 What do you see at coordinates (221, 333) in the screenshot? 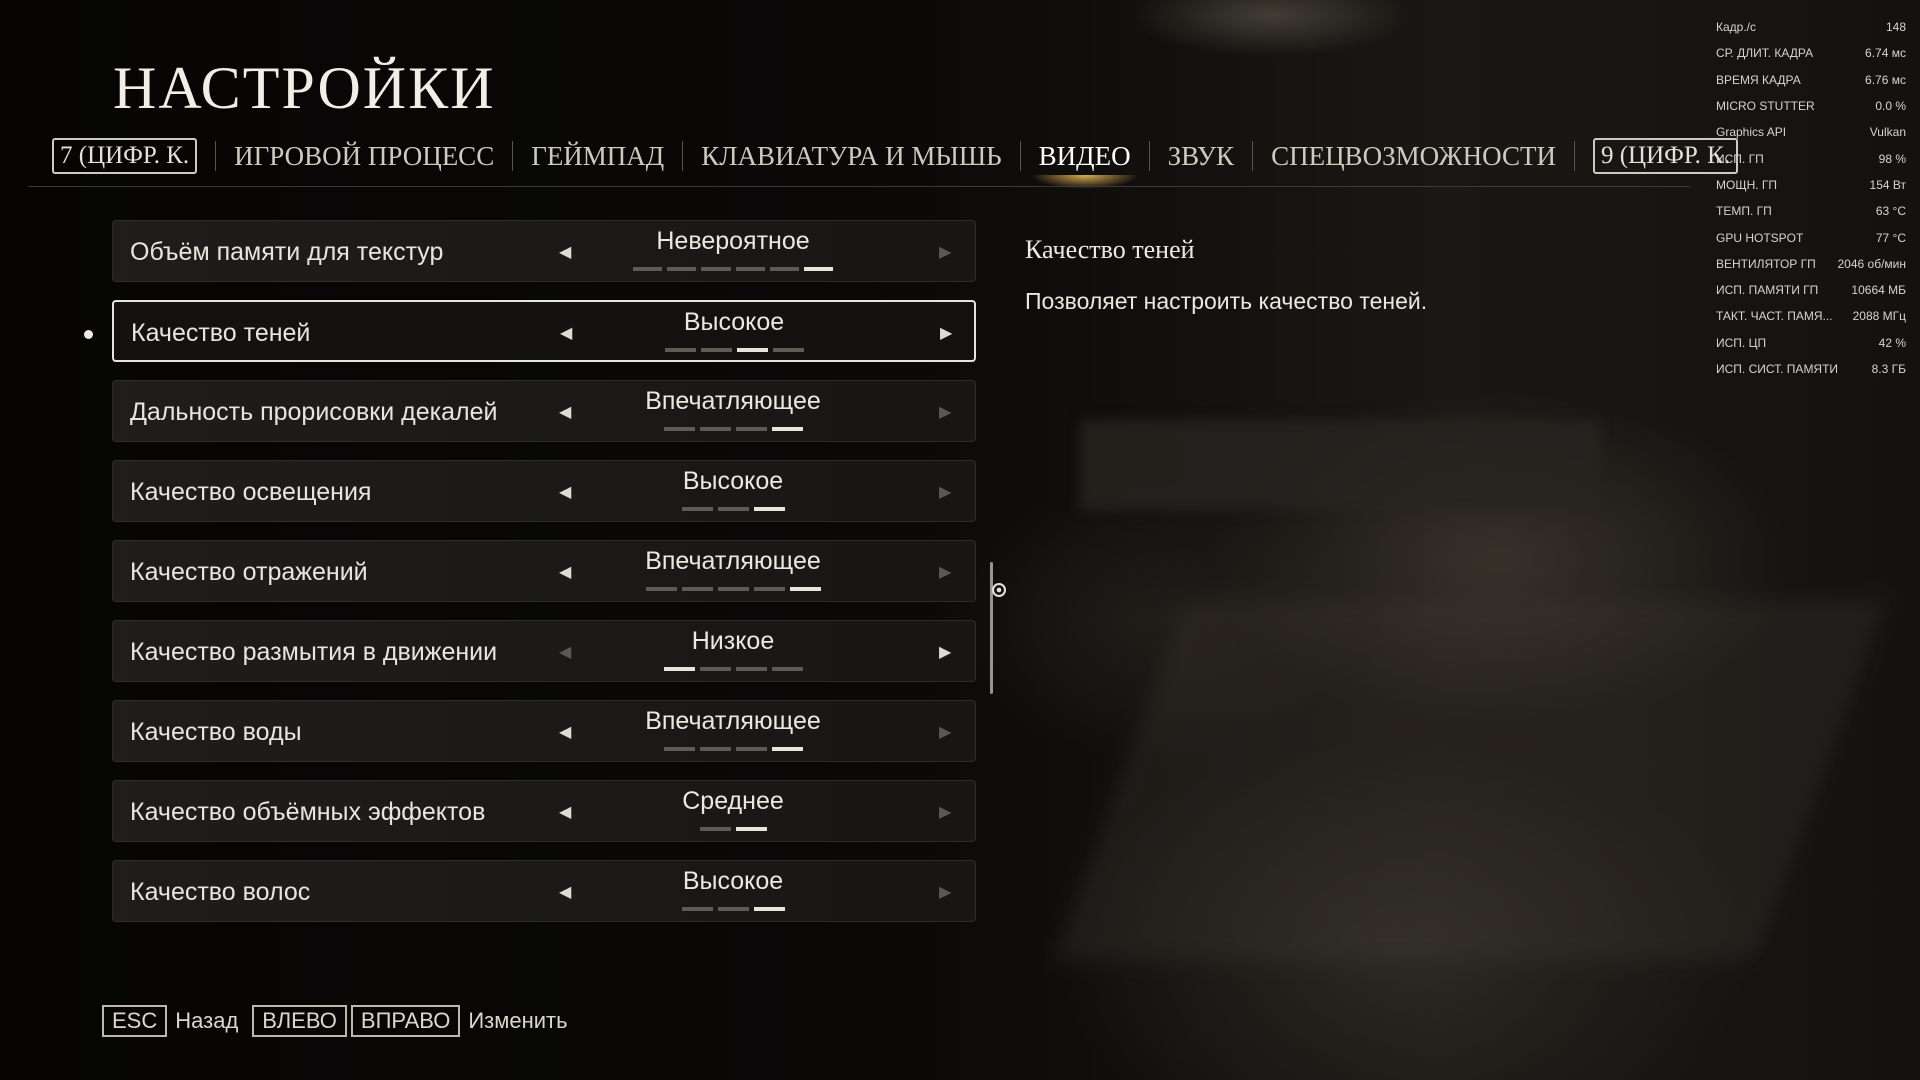
I see `setting-label: Качество теней` at bounding box center [221, 333].